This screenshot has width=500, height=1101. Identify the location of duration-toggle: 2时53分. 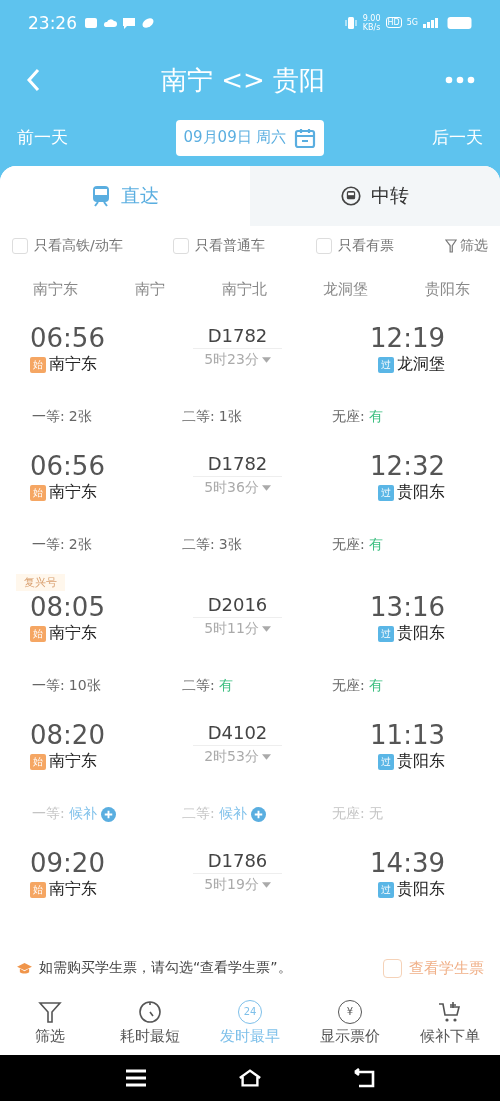
(237, 757).